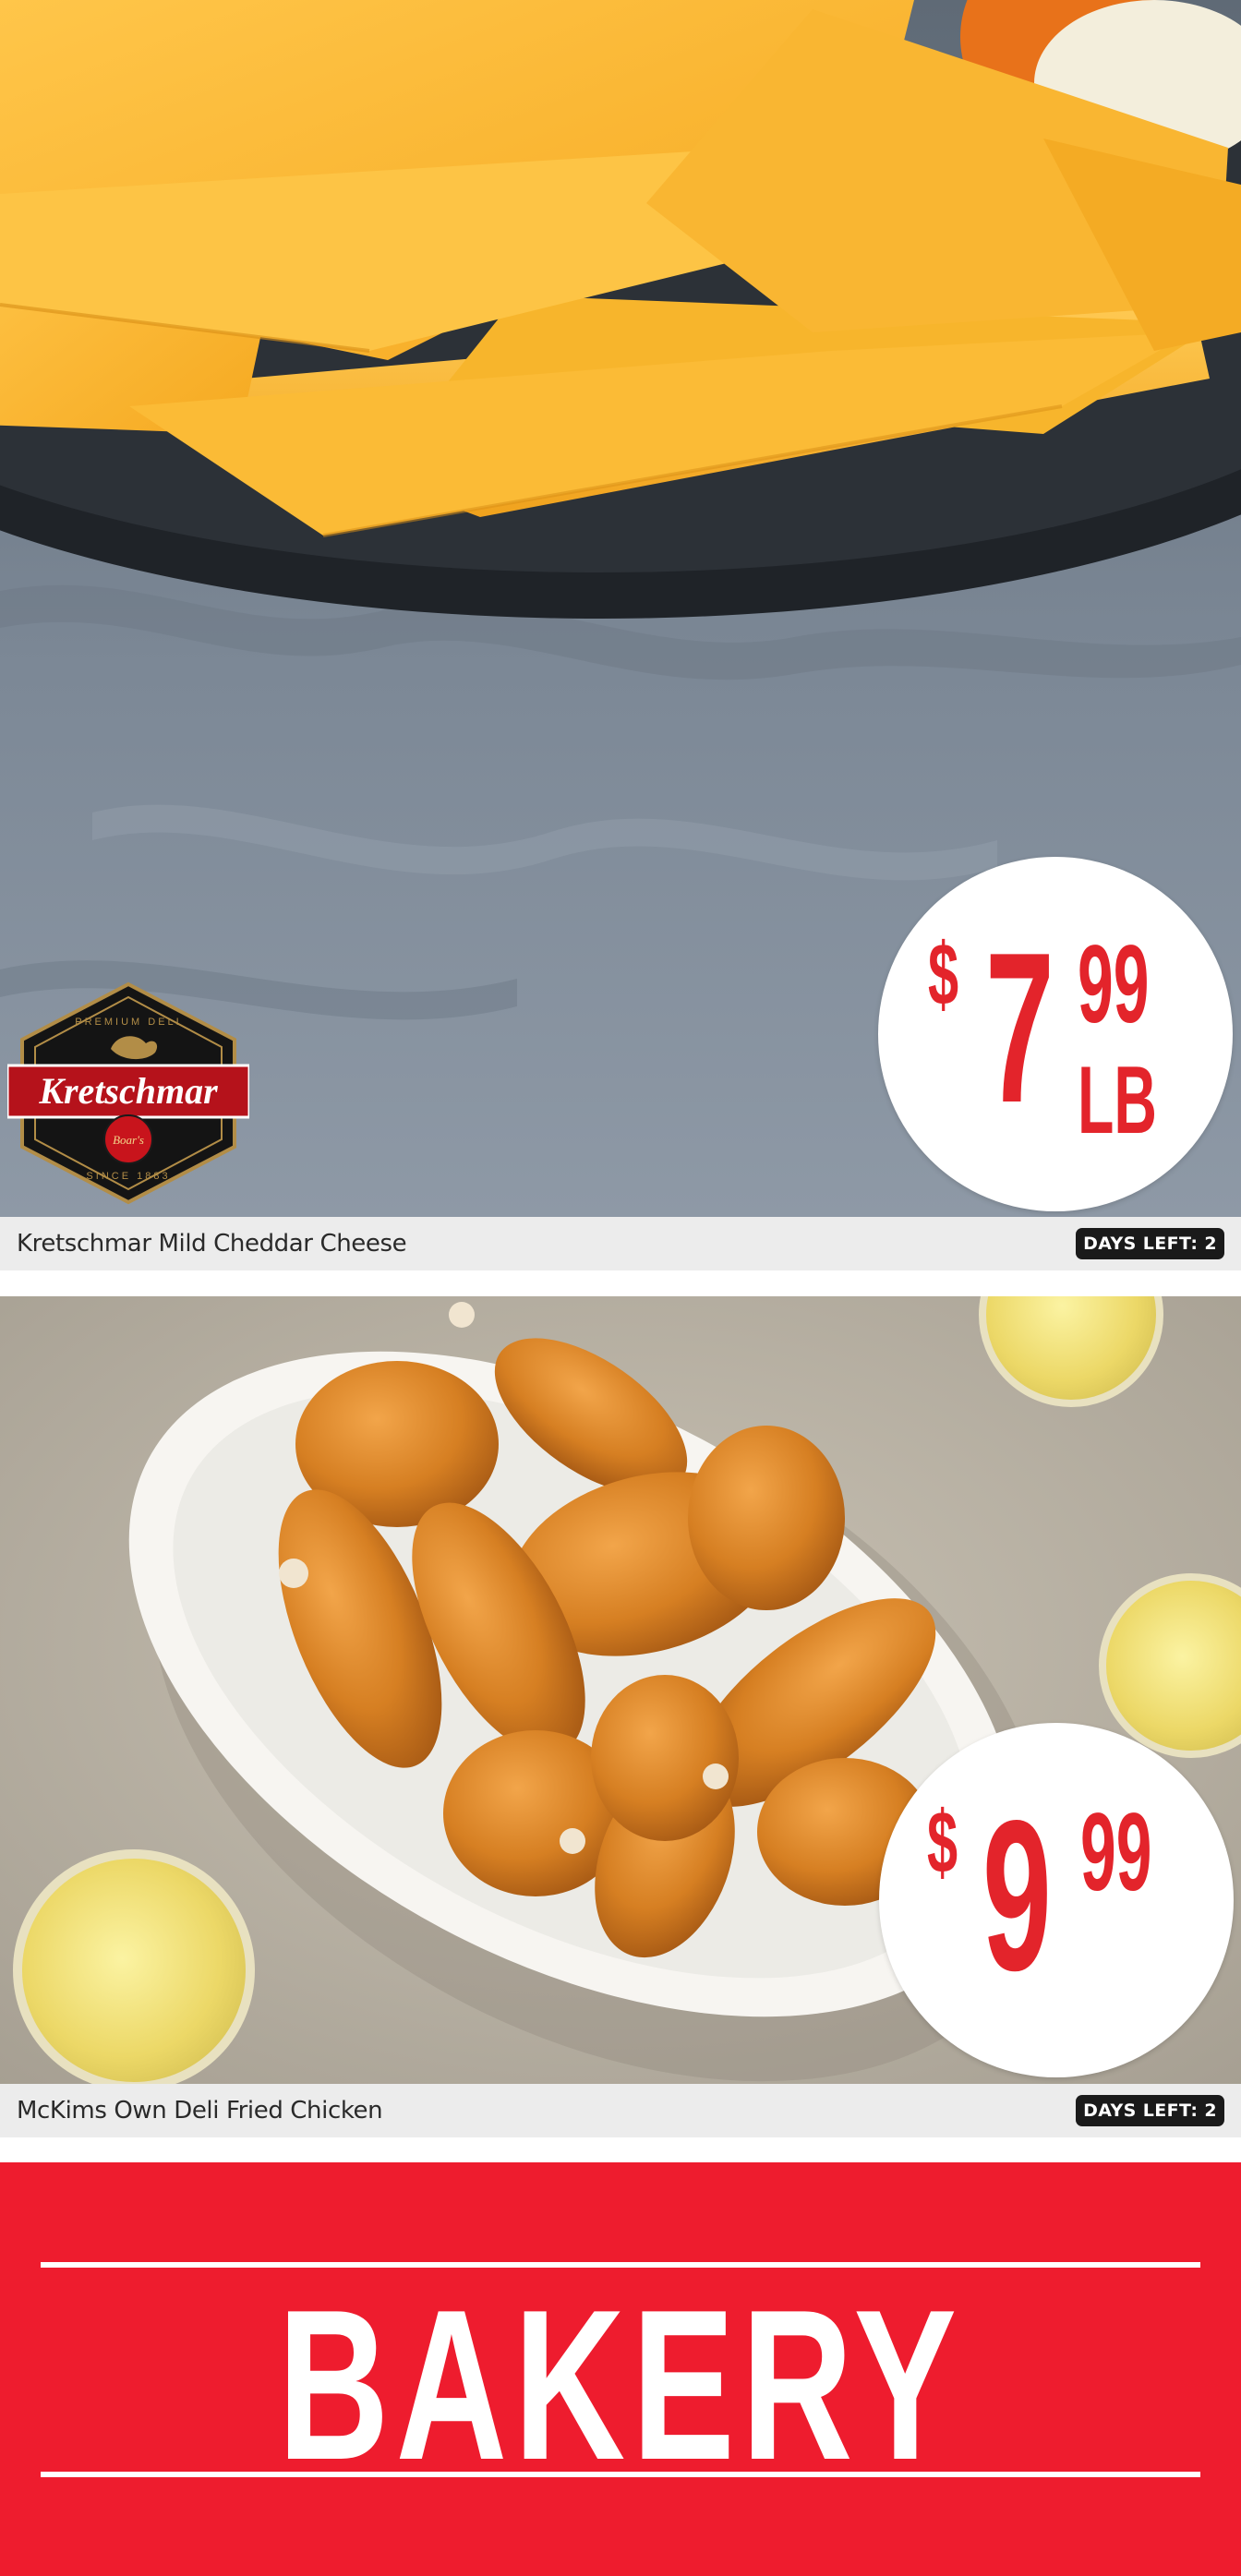  I want to click on cheddar-price-badge: $ 7 99 LB, so click(1055, 1034).